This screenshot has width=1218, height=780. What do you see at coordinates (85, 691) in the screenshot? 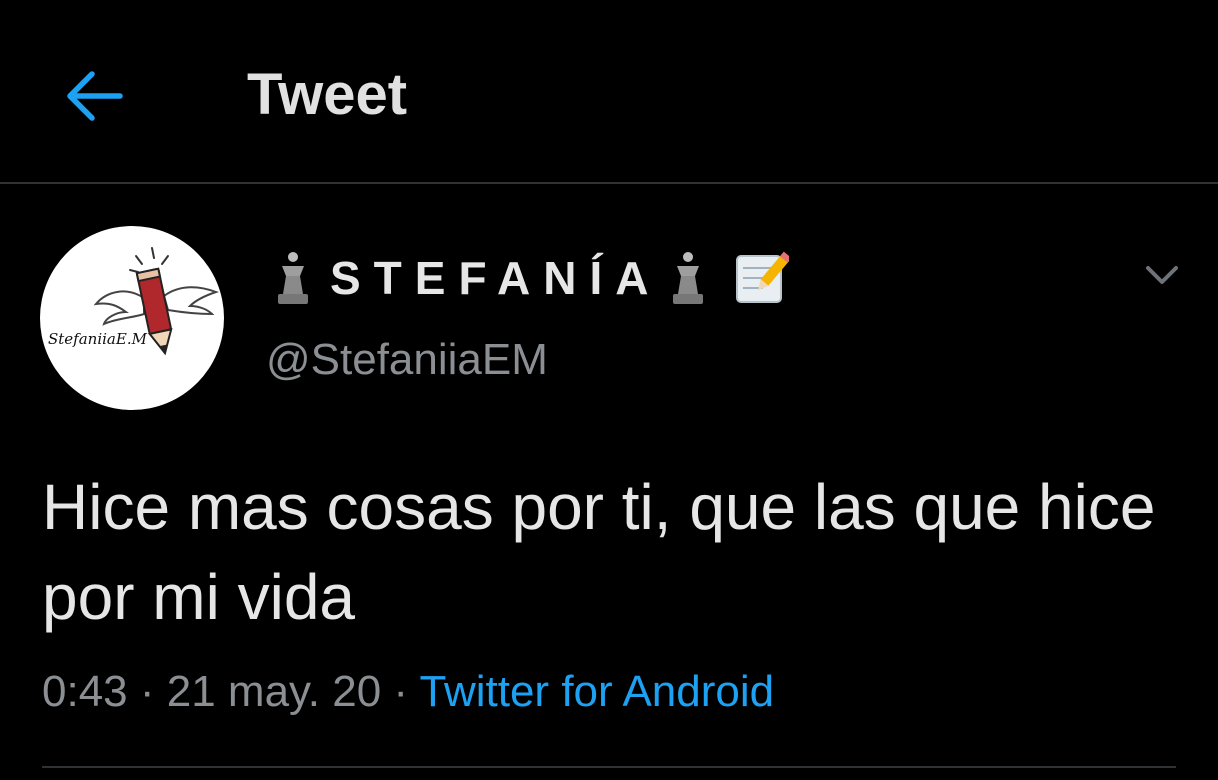
I see `tweet-time: 0:43` at bounding box center [85, 691].